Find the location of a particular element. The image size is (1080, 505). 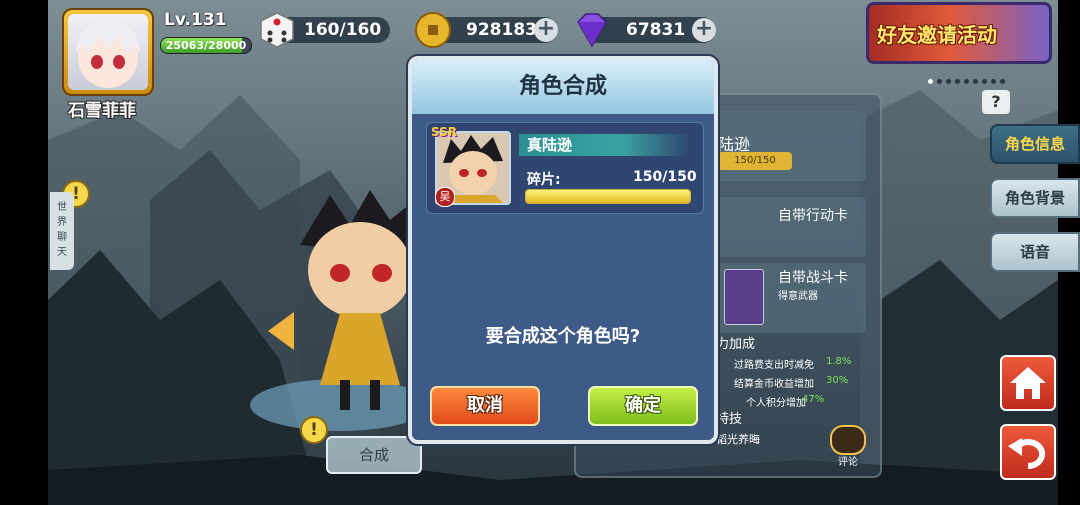

world-chat-label: 世界聊天 is located at coordinates (62, 230).